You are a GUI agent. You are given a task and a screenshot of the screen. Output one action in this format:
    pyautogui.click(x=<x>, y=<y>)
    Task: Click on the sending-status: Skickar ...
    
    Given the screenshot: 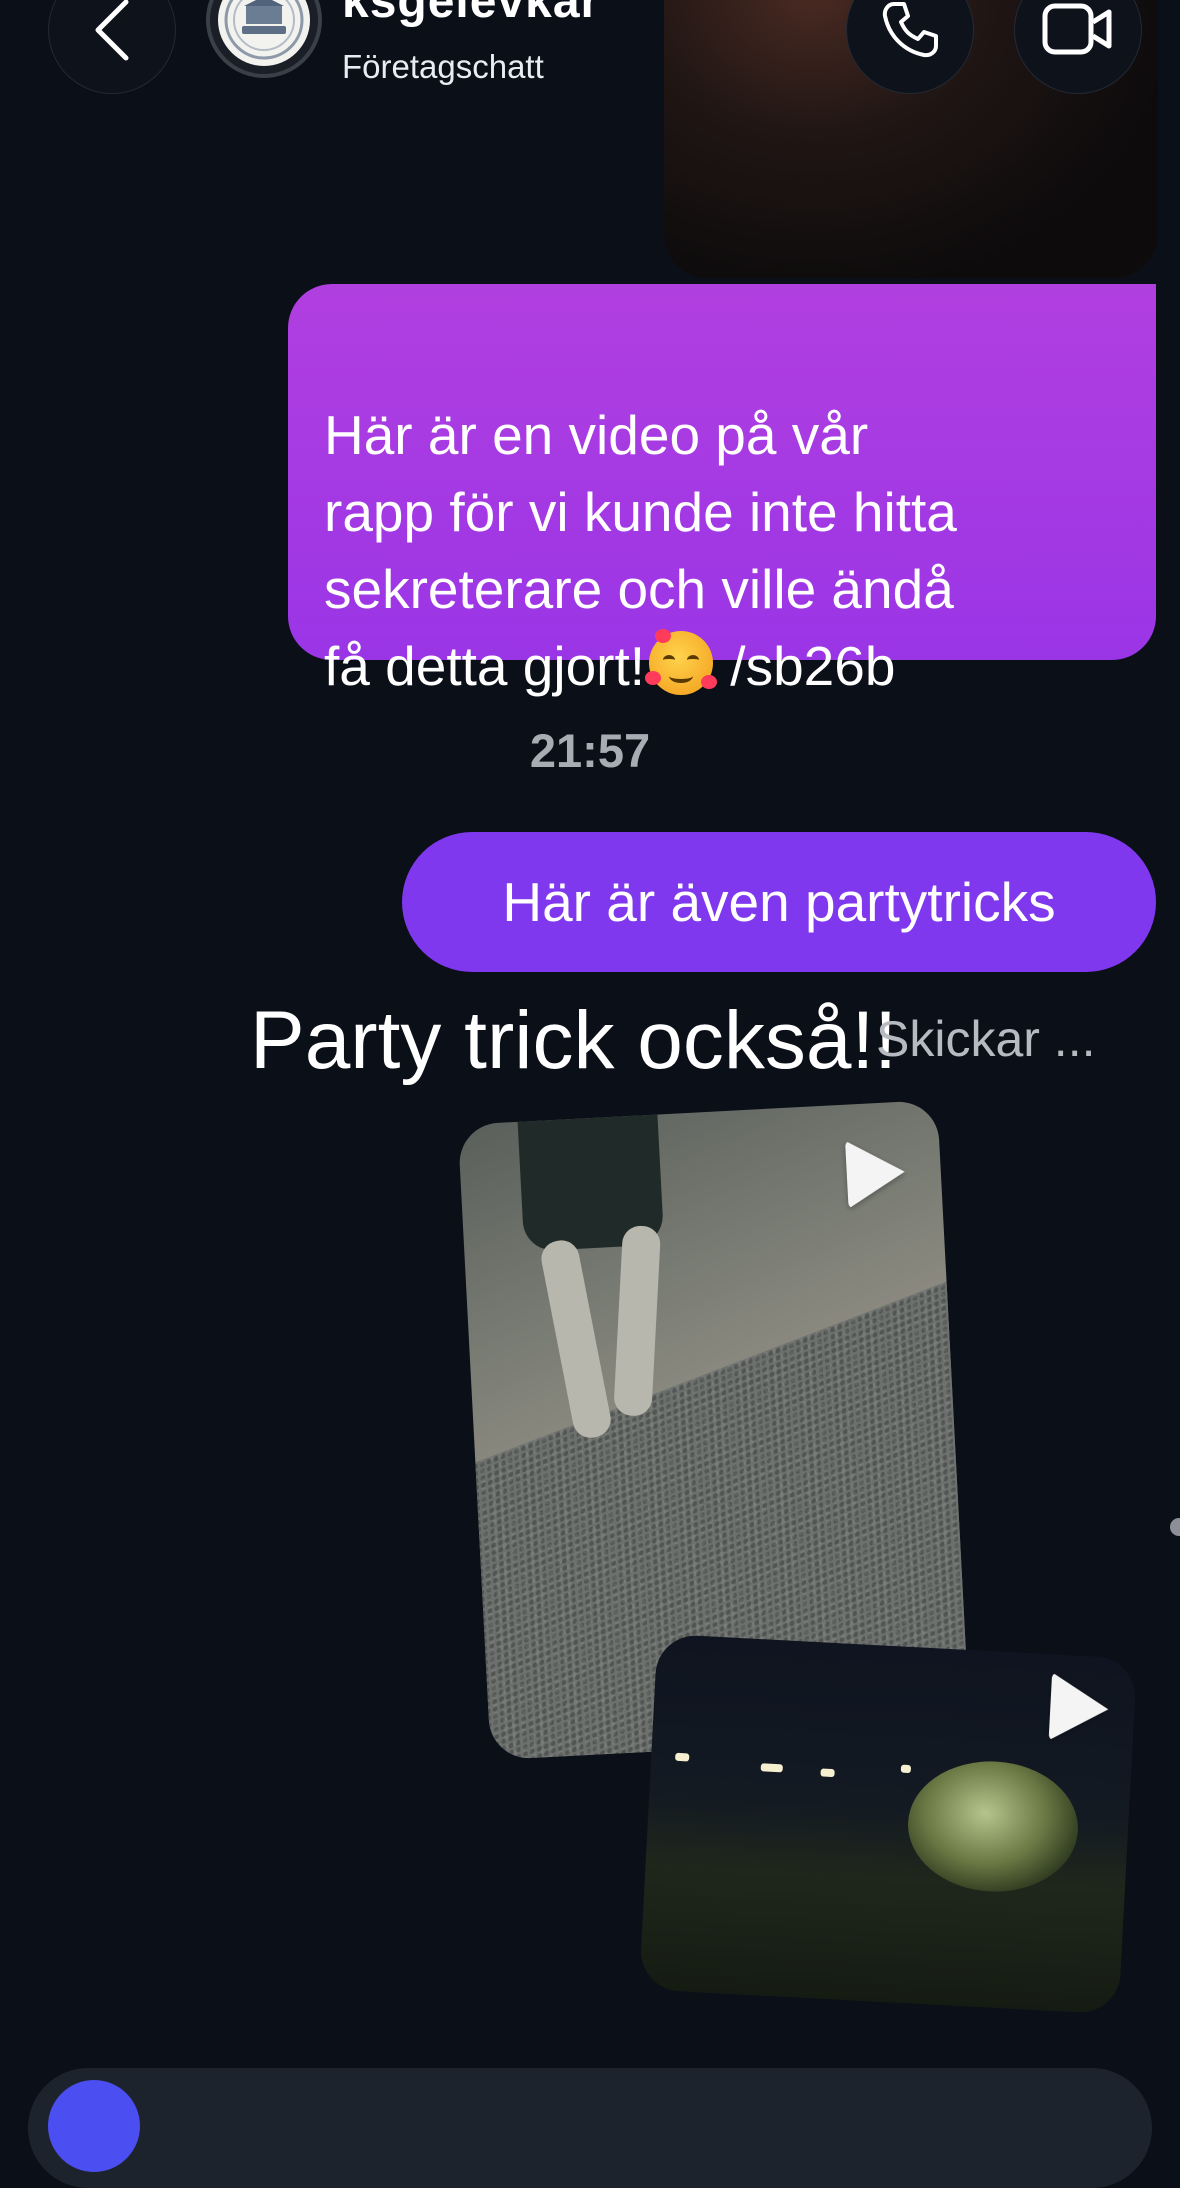 What is the action you would take?
    pyautogui.click(x=986, y=1039)
    